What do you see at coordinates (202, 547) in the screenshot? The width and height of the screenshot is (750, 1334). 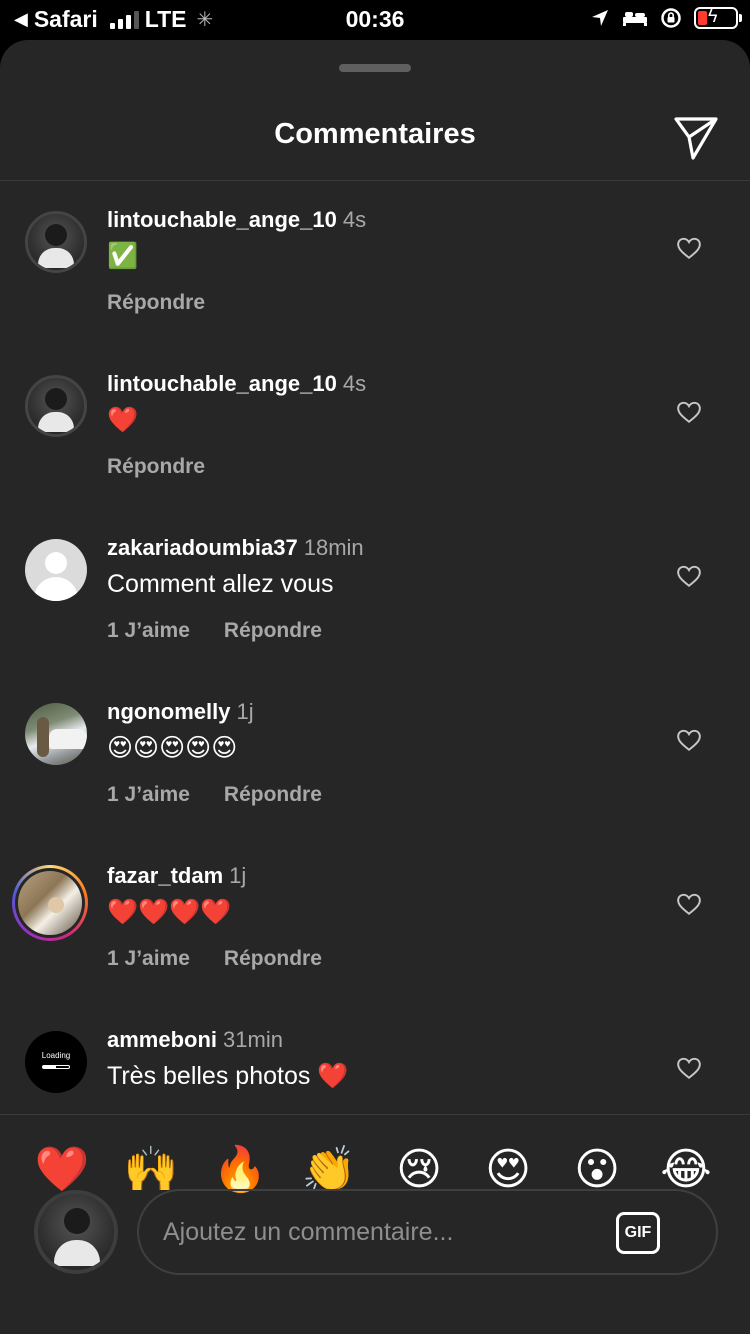 I see `comment-username: zakariadoumbia37` at bounding box center [202, 547].